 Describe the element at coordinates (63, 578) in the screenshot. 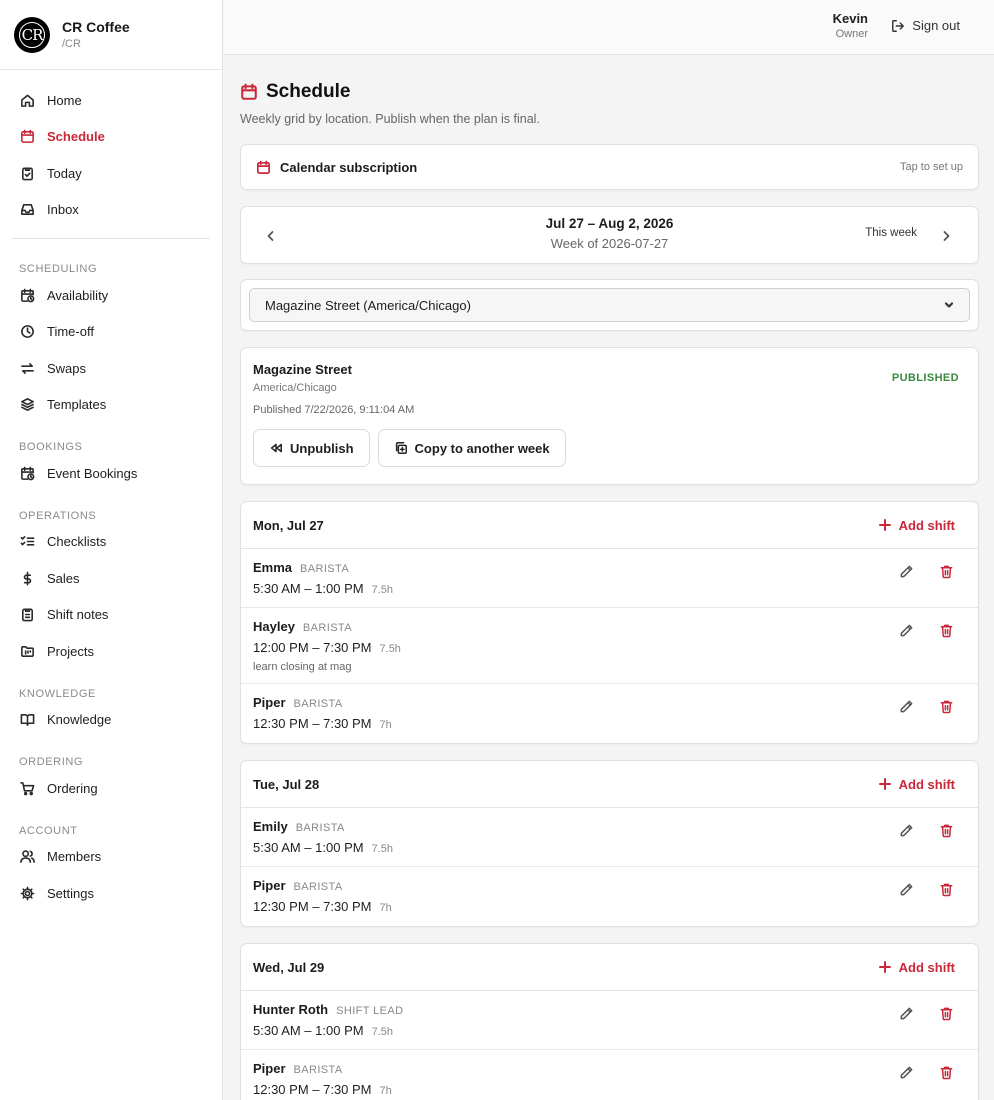

I see `sidebar-item-label: Sales` at that location.